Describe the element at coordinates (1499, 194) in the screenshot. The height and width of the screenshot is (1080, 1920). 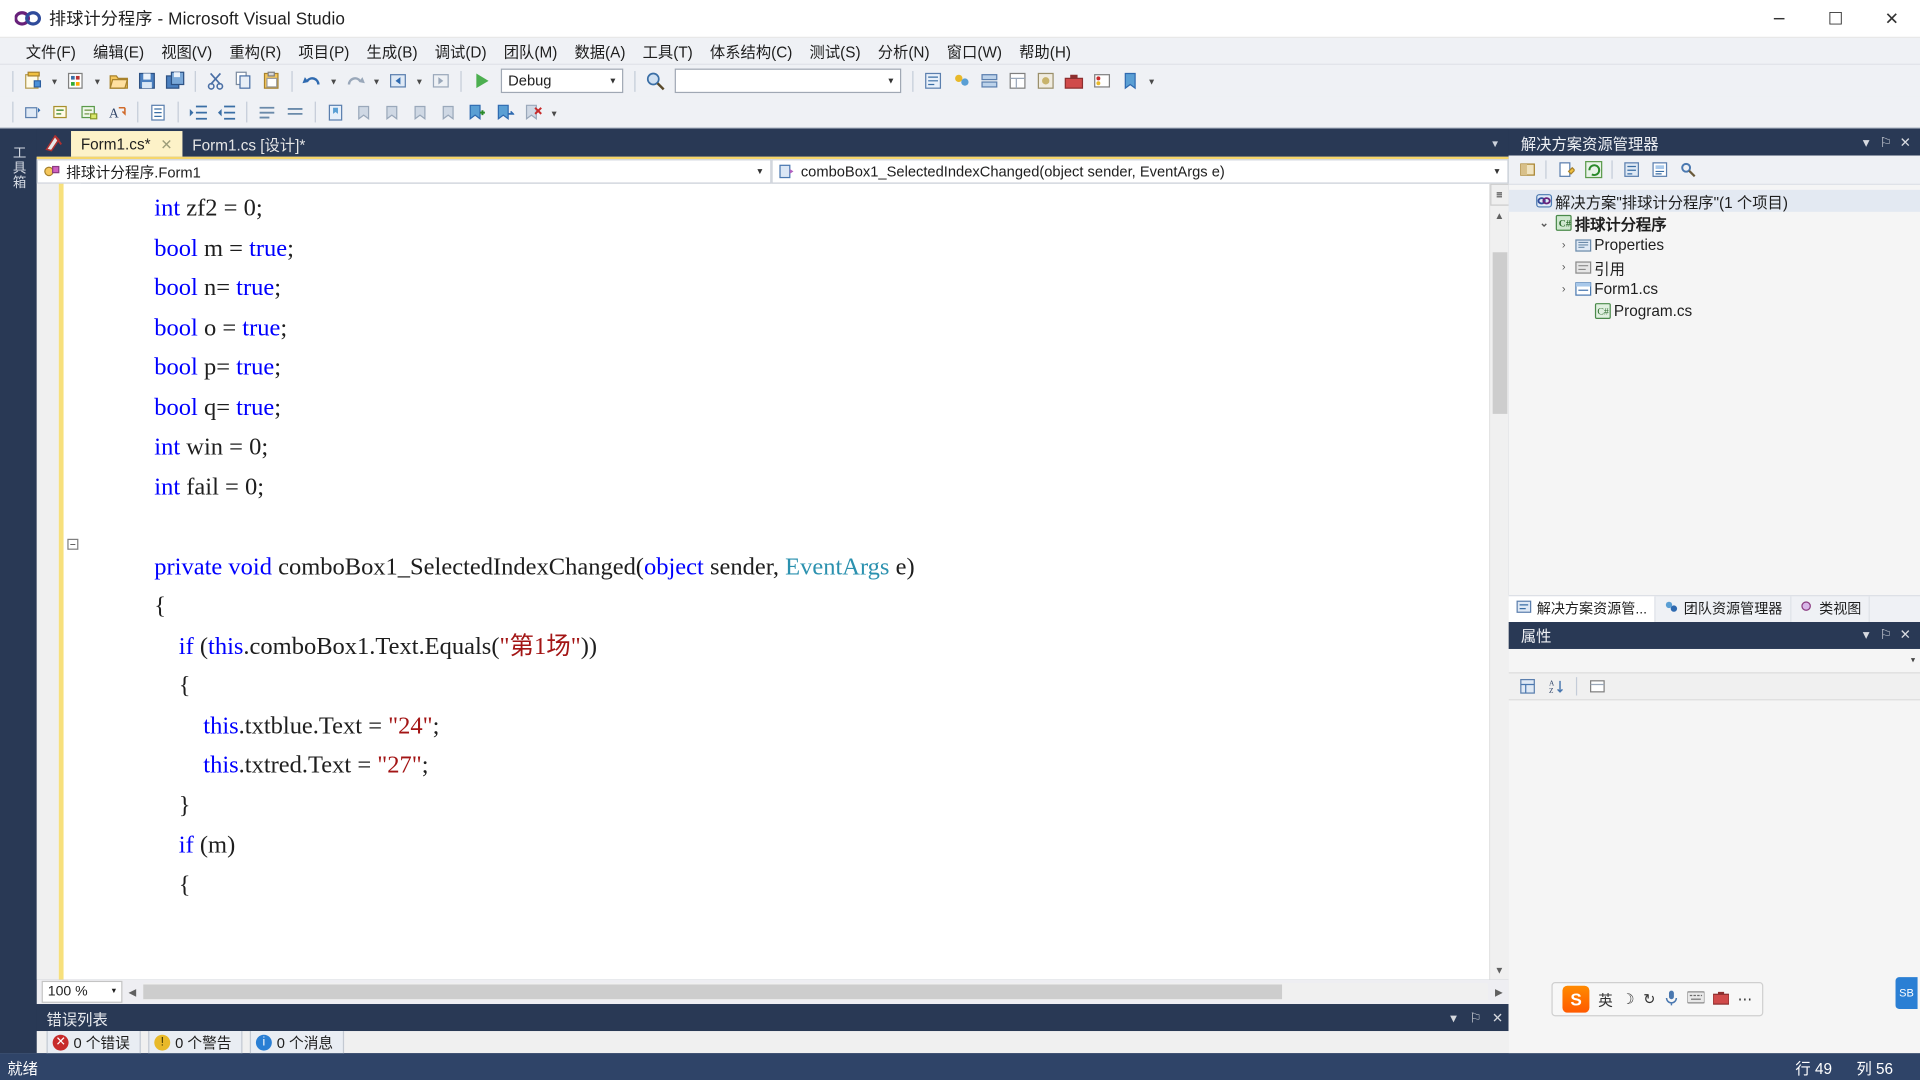
I see `split-view-handle: ≡` at that location.